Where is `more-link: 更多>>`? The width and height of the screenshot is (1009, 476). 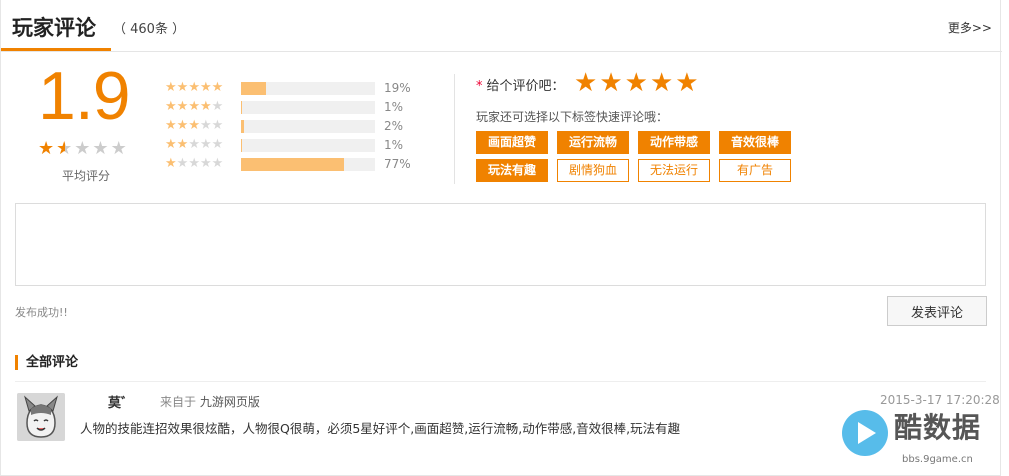
more-link: 更多>> is located at coordinates (970, 27).